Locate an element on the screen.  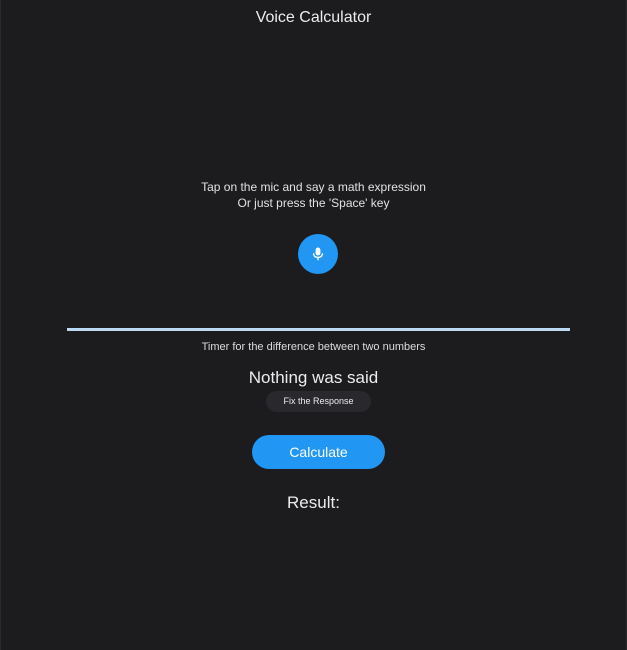
app-title: Voice Calculator is located at coordinates (313, 17).